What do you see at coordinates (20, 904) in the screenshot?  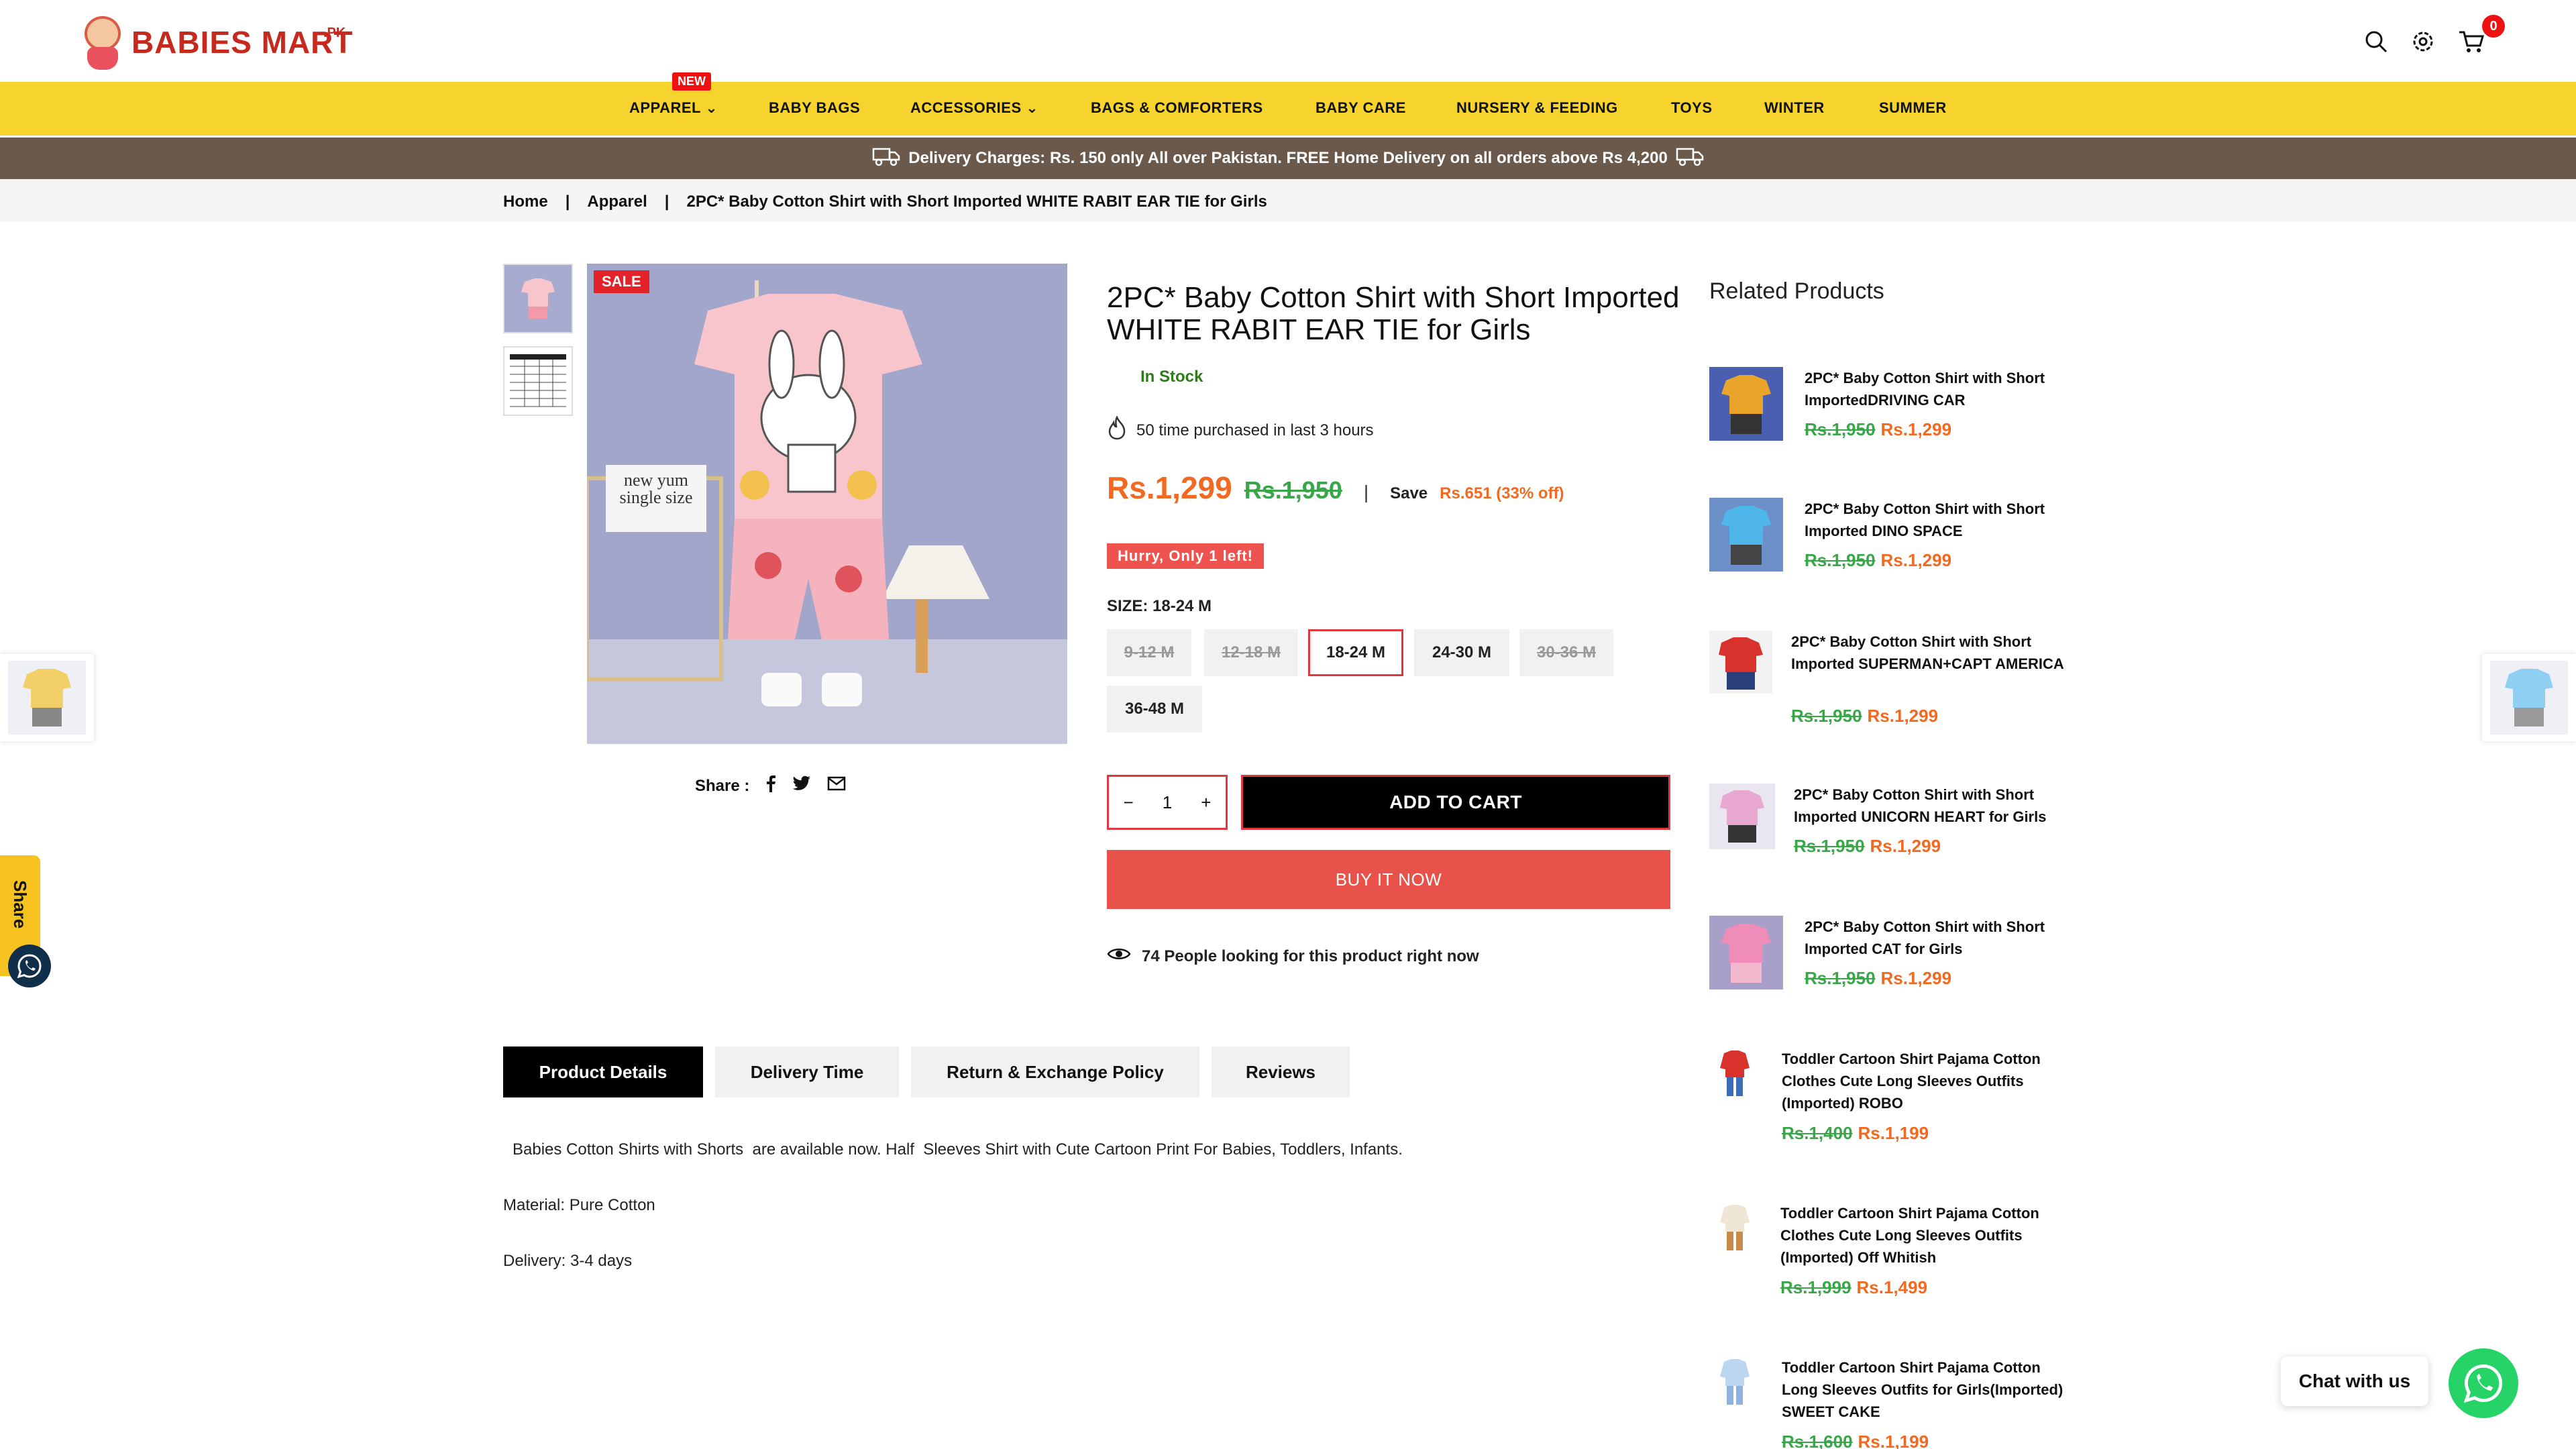 I see `share-side-tab-label: Share` at bounding box center [20, 904].